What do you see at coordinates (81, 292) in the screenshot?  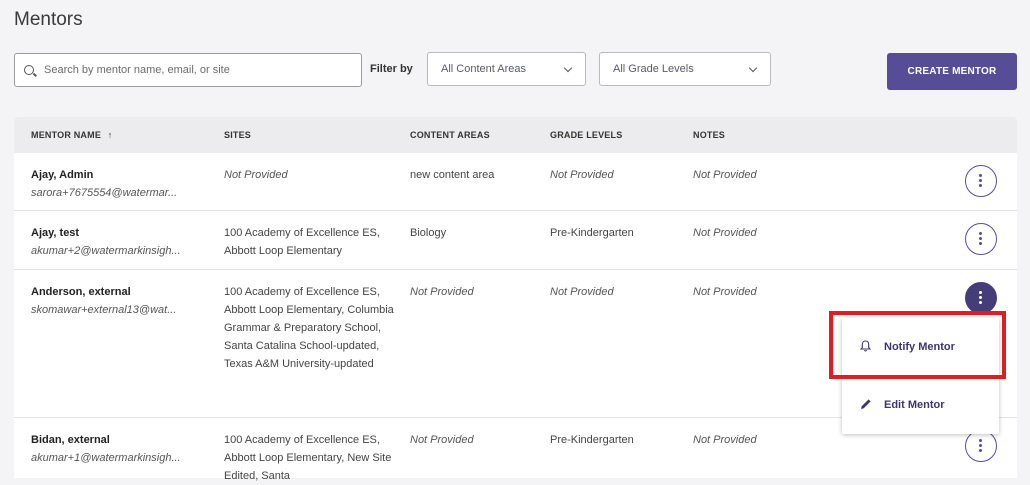 I see `mentor-name: Anderson, external` at bounding box center [81, 292].